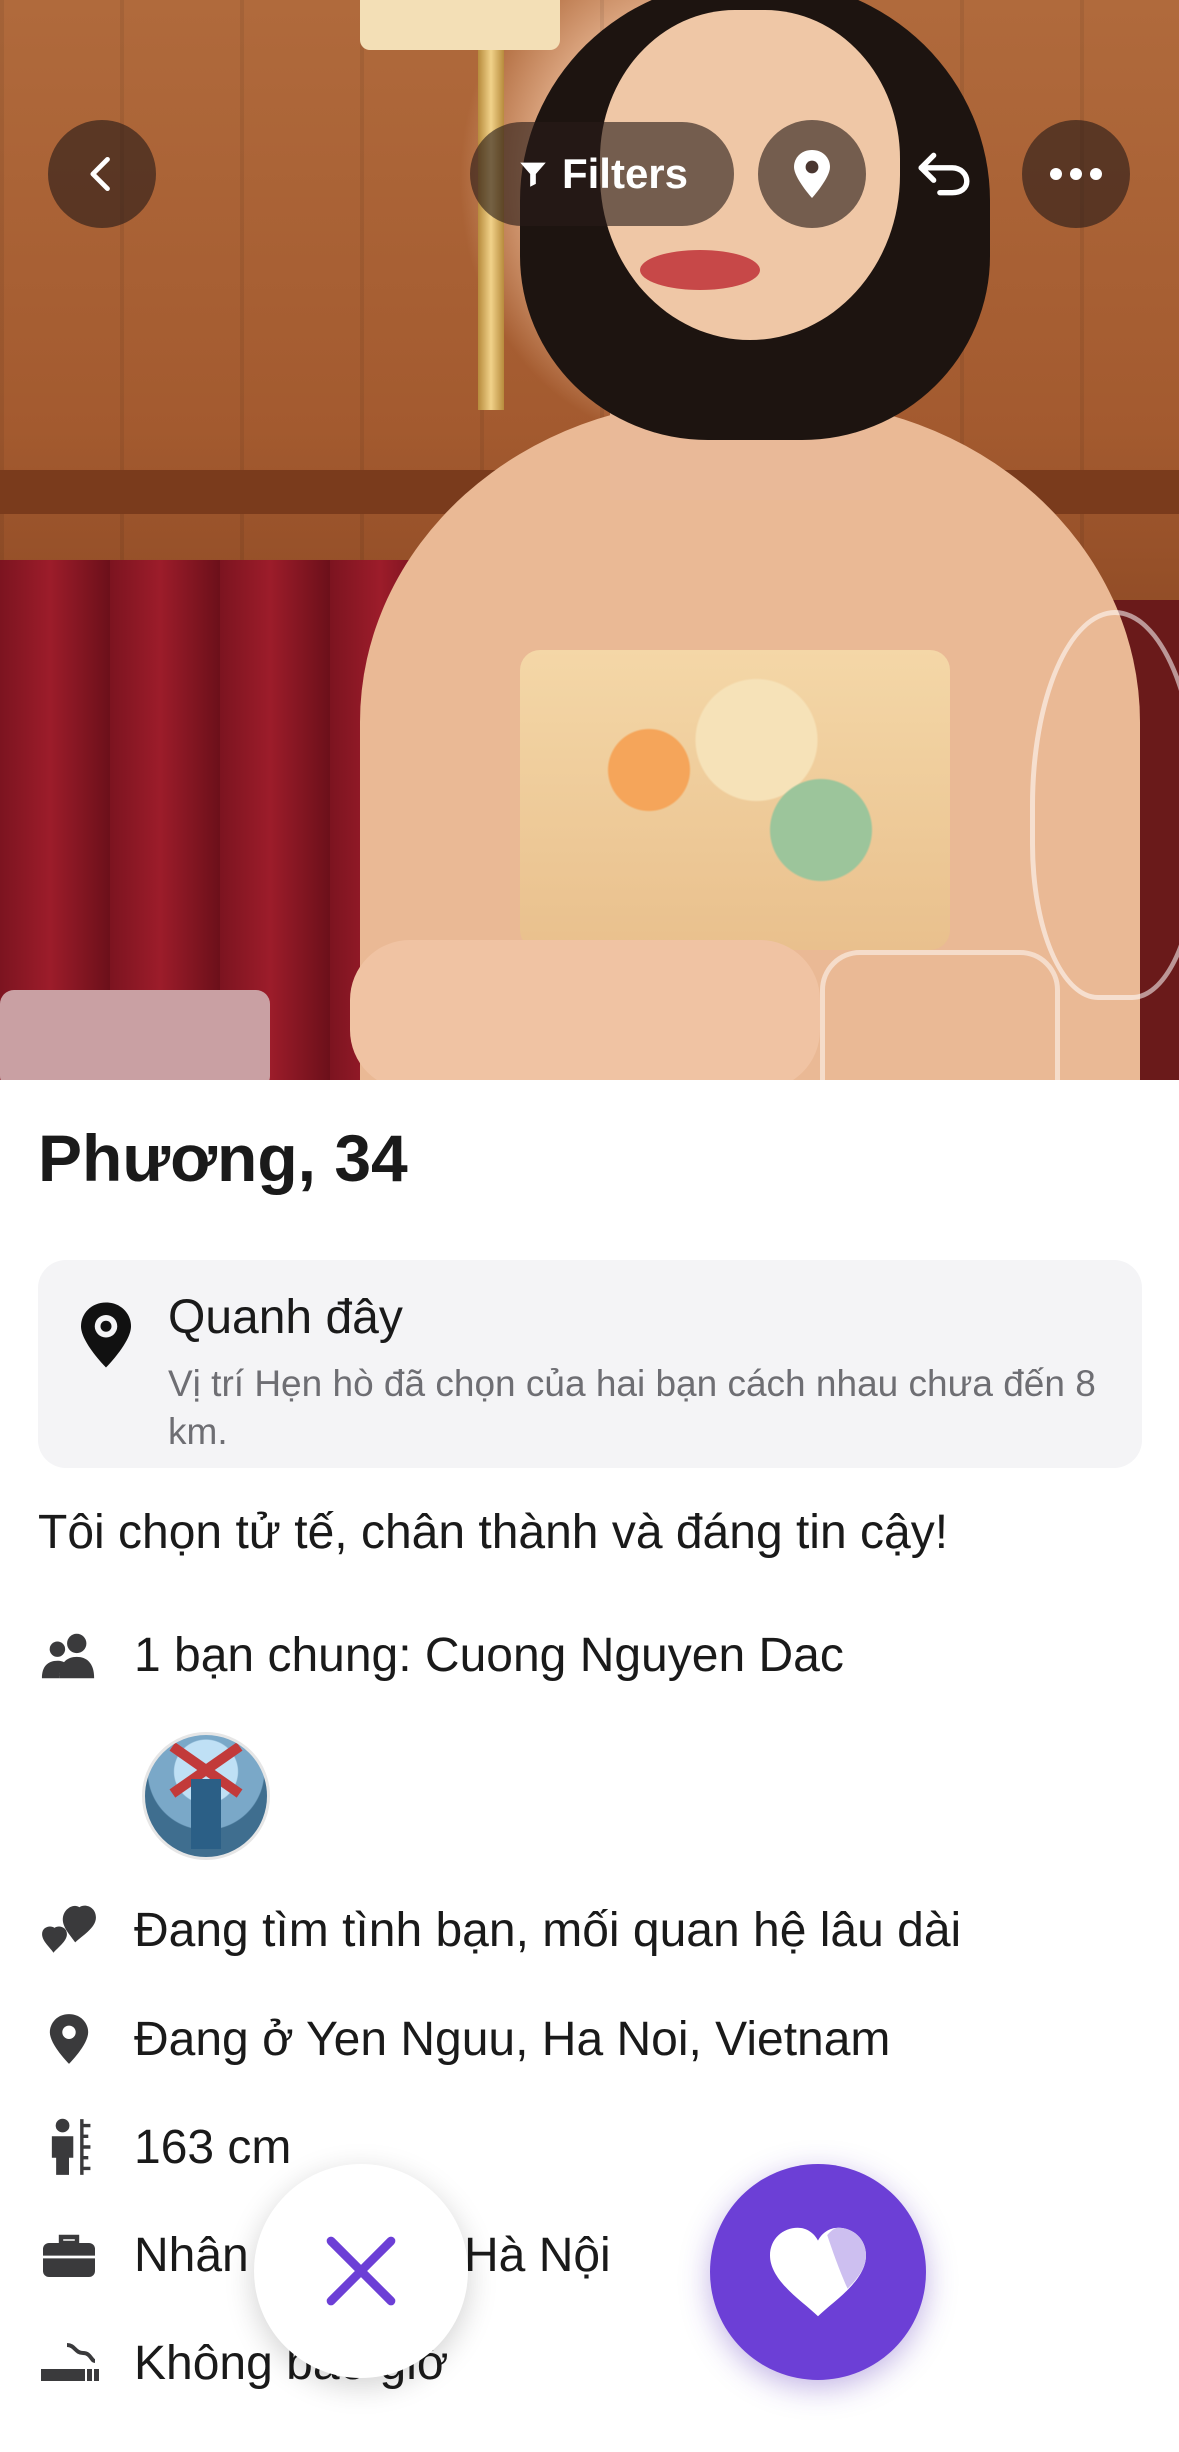 This screenshot has width=1179, height=2452. Describe the element at coordinates (223, 1158) in the screenshot. I see `profile-name-age: Phương, 34` at that location.